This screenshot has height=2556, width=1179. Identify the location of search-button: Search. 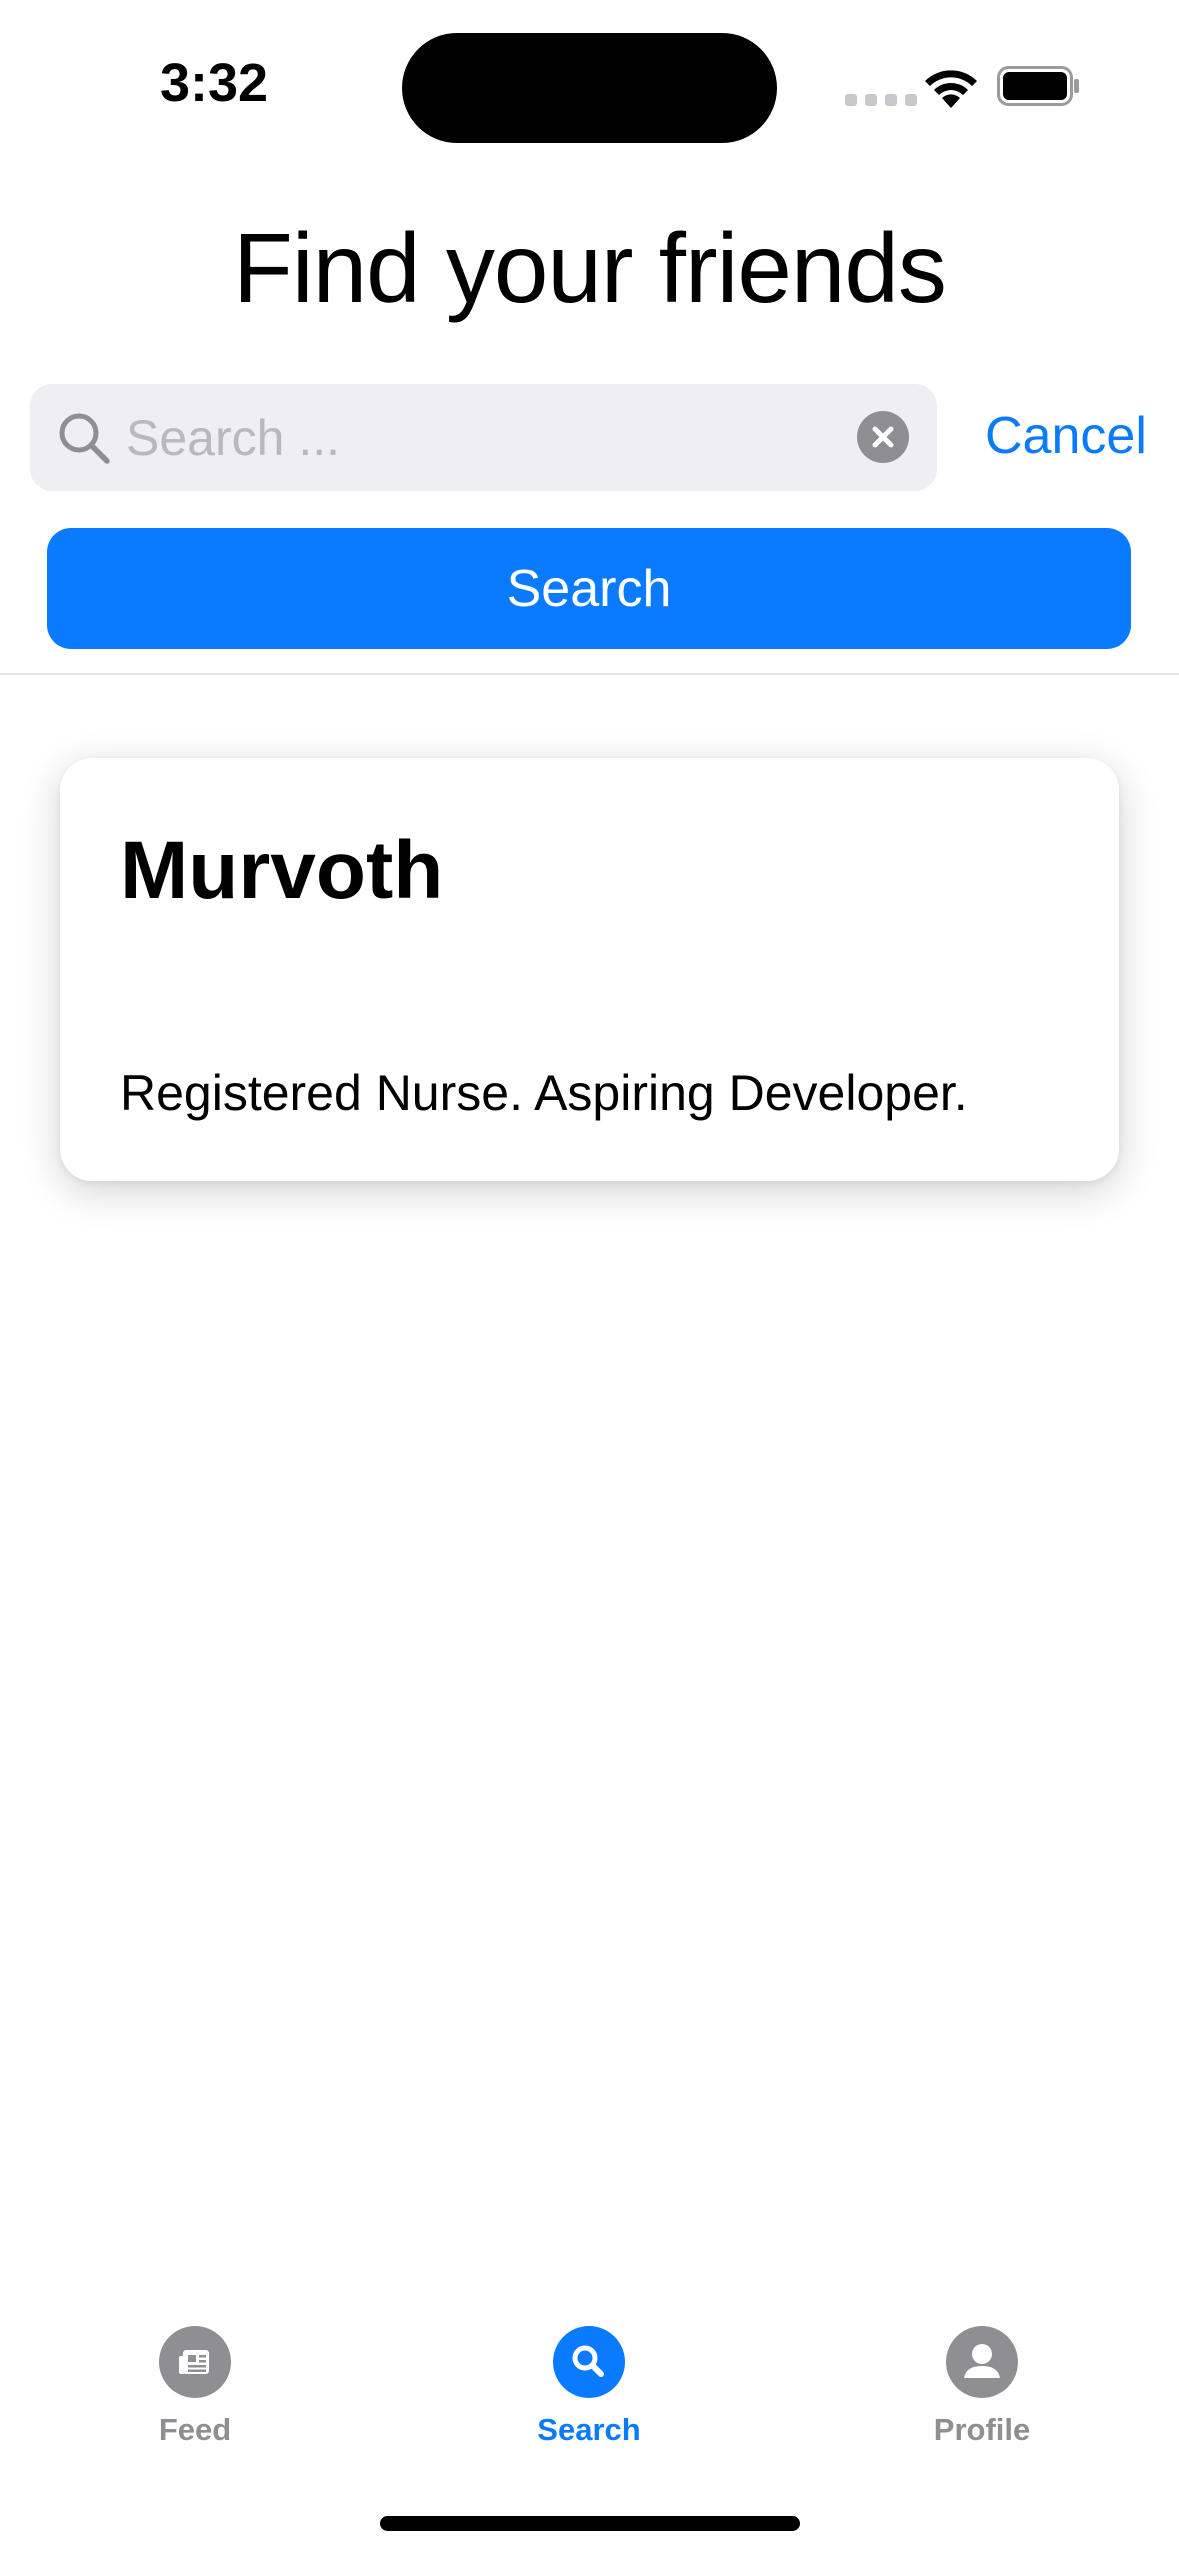
(589, 588).